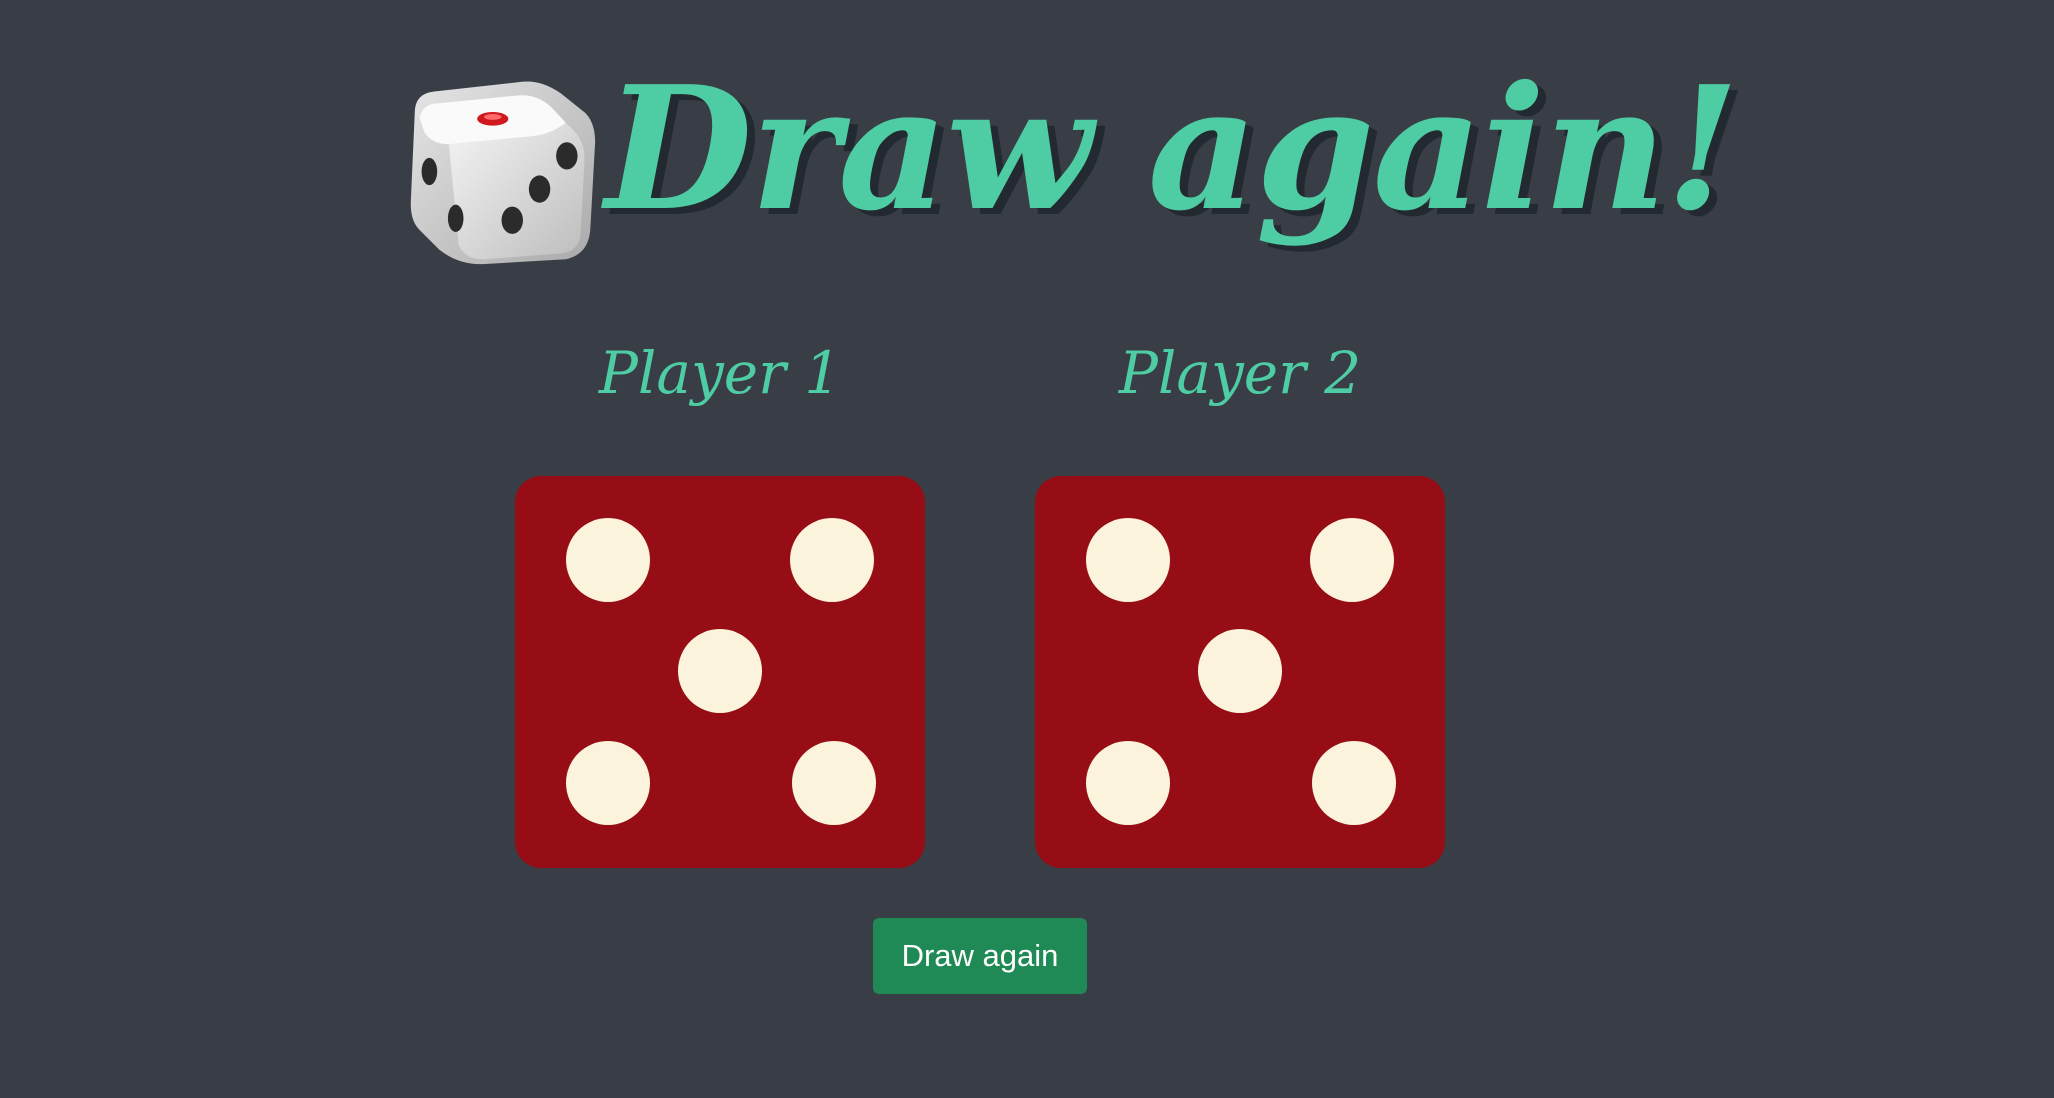  I want to click on page-header: Draw again!, so click(1072, 180).